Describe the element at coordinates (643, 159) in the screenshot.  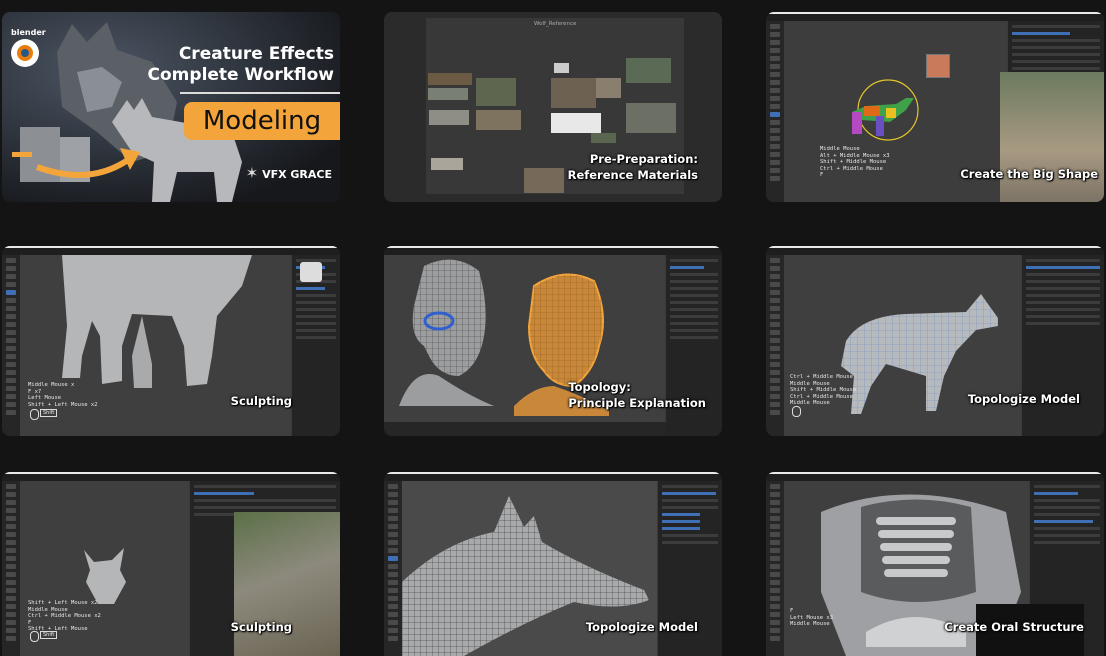
I see `caption-line-1: Pre-Preparation:` at that location.